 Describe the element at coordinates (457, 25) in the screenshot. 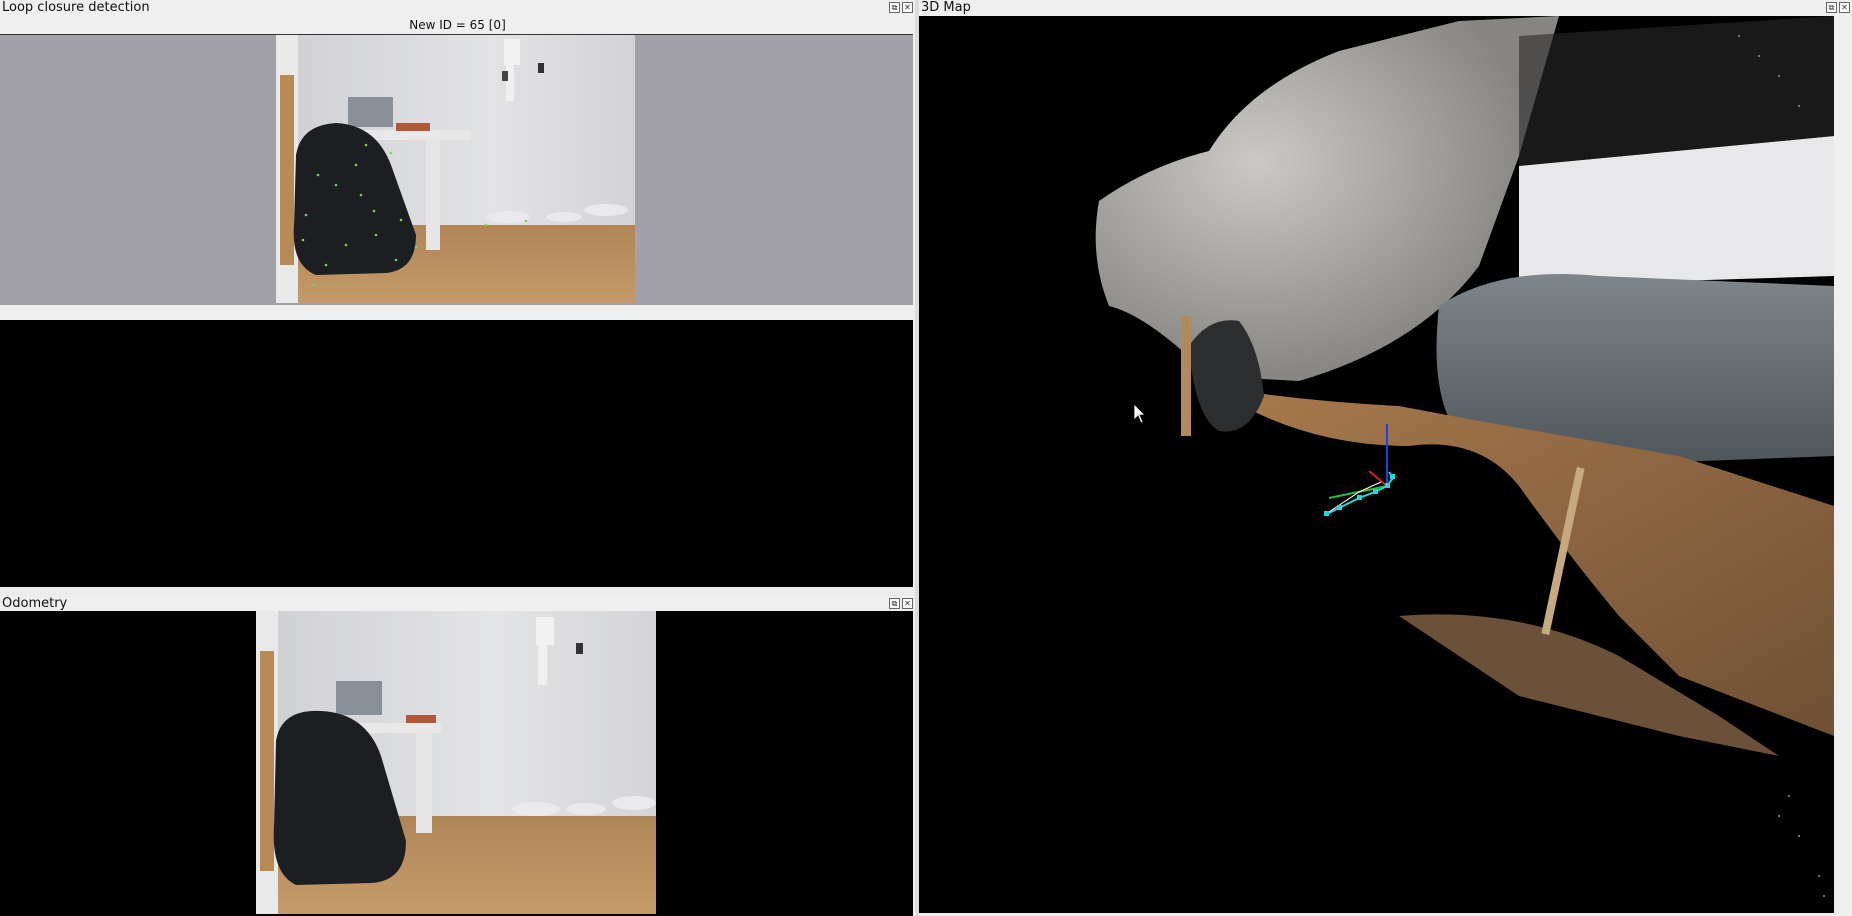

I see `new-id-label: New ID = 65 [0]` at that location.